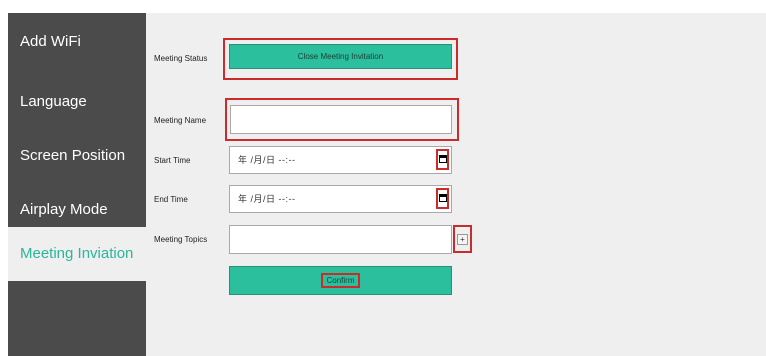 Image resolution: width=766 pixels, height=356 pixels. I want to click on close-meeting-invitation-label: Close Meeting Invitation, so click(340, 56).